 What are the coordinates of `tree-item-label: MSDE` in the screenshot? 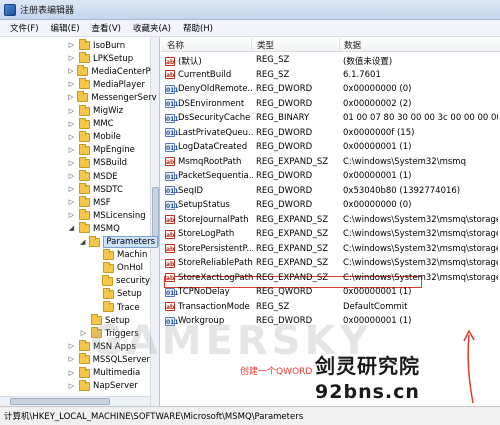 It's located at (105, 176).